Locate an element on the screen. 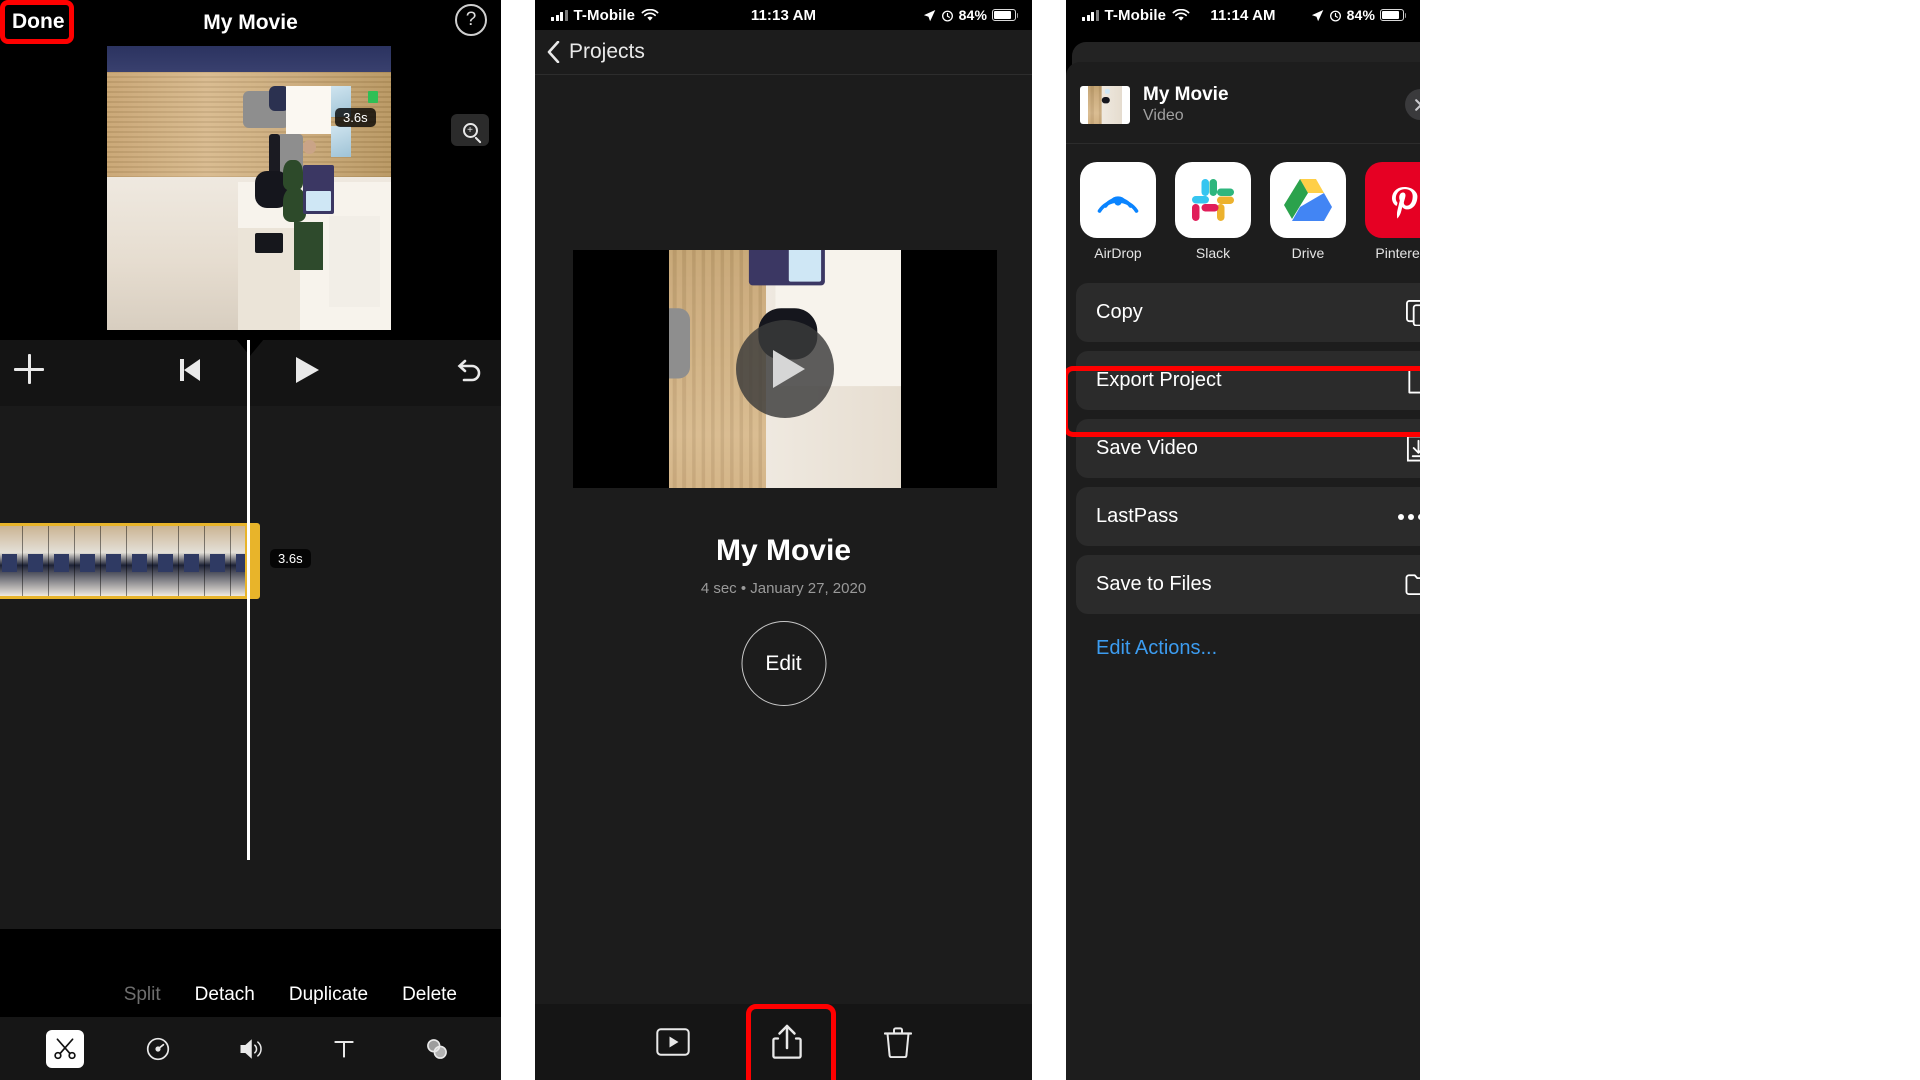 The image size is (1920, 1080). project-meta: 4 sec • January 27, 2020 is located at coordinates (783, 588).